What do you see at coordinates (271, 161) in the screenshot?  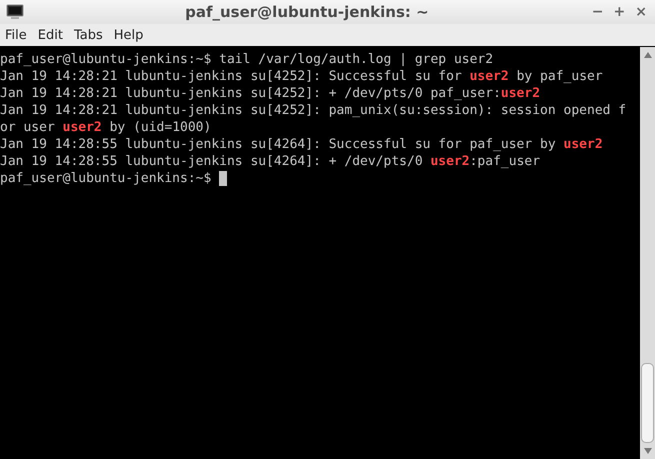 I see `terminal-line: Jan 19 14:28:55 lubuntu-jenkins su[4264]: + /dev/pts/0 user2:paf_user` at bounding box center [271, 161].